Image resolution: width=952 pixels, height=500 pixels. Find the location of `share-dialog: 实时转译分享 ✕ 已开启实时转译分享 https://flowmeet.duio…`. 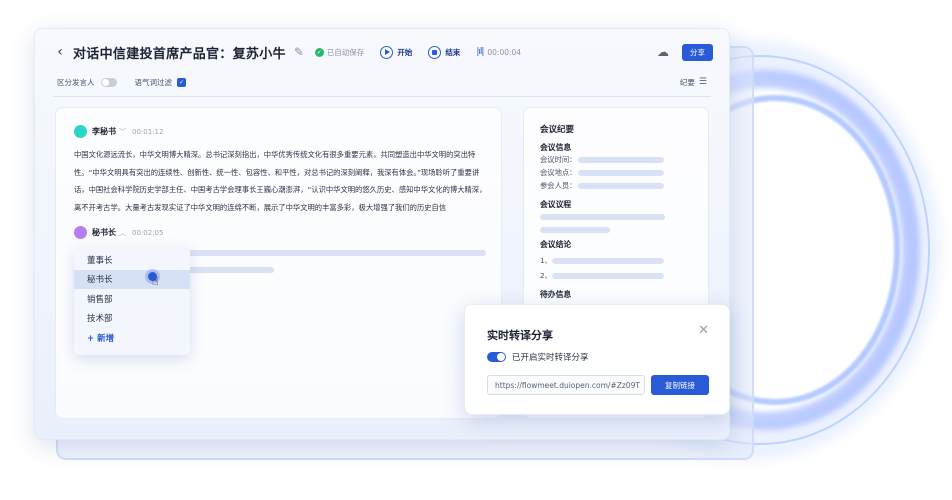

share-dialog: 实时转译分享 ✕ 已开启实时转译分享 https://flowmeet.duio… is located at coordinates (597, 359).